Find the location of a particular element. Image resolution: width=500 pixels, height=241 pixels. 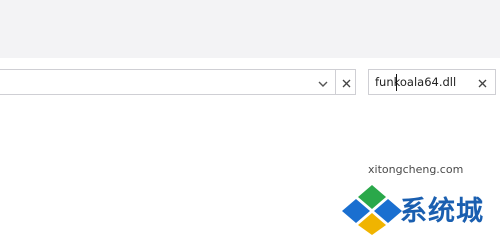

address-bar is located at coordinates (178, 82).